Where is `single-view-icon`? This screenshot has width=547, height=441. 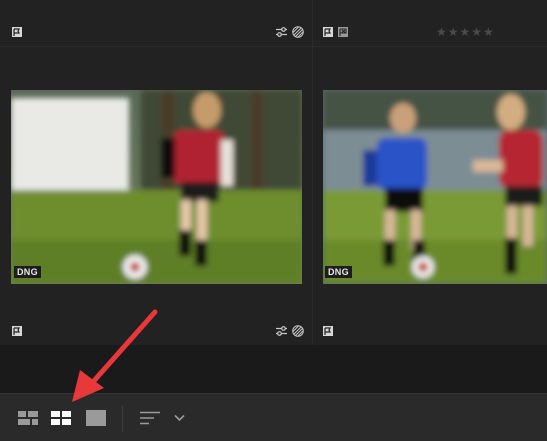 single-view-icon is located at coordinates (96, 418).